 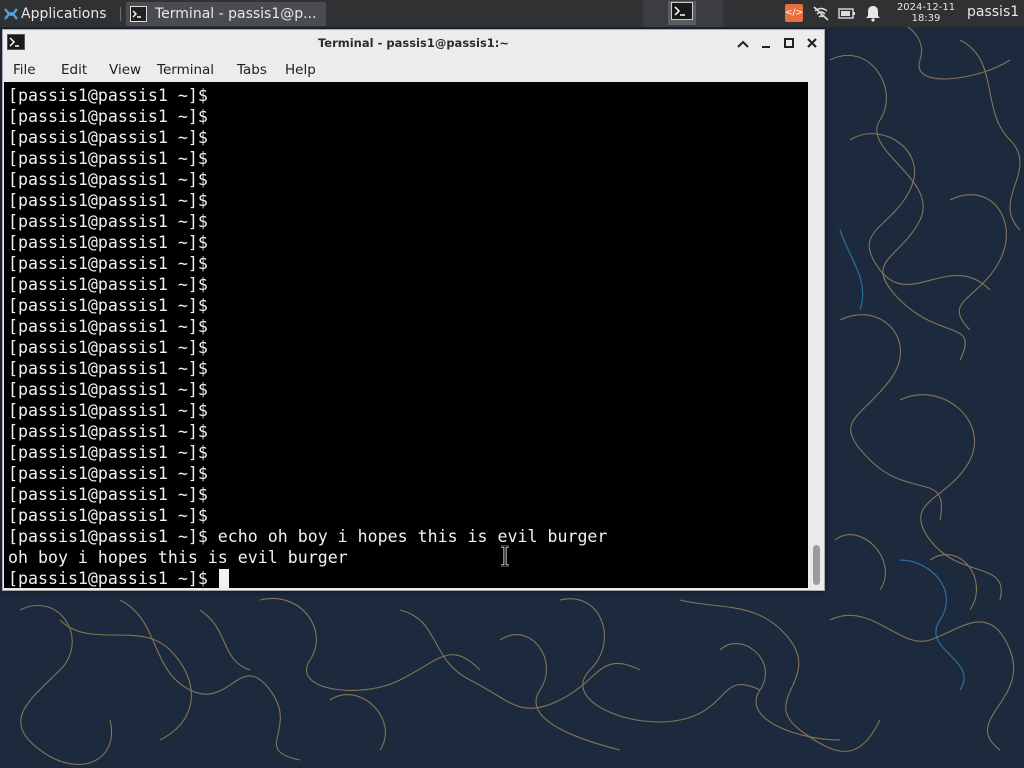 I want to click on menu-edit: Edit, so click(x=74, y=70).